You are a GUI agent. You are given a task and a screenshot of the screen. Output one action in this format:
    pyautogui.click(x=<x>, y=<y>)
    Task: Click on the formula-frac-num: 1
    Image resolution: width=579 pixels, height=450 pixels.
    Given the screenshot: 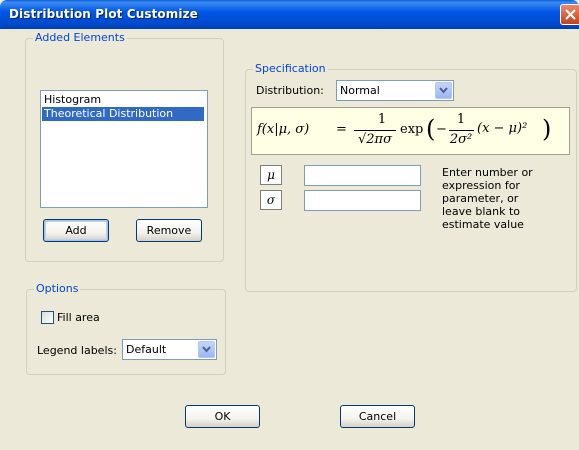 What is the action you would take?
    pyautogui.click(x=382, y=119)
    